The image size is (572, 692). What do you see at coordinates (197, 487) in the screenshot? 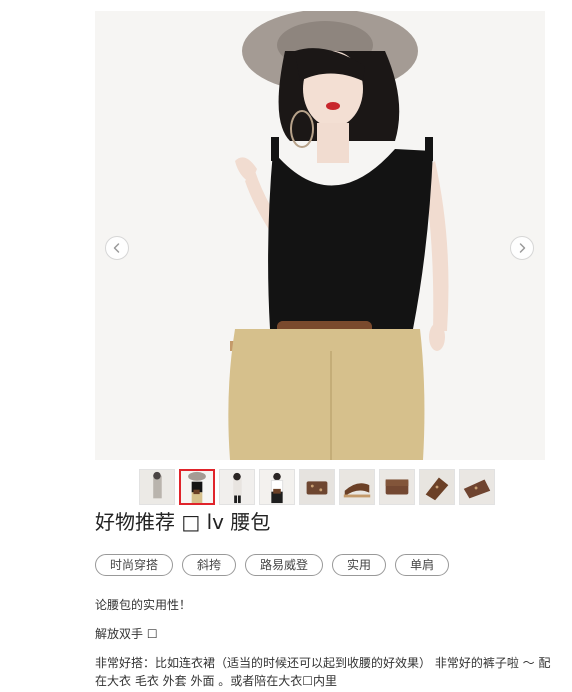
I see `thumbnail-active` at bounding box center [197, 487].